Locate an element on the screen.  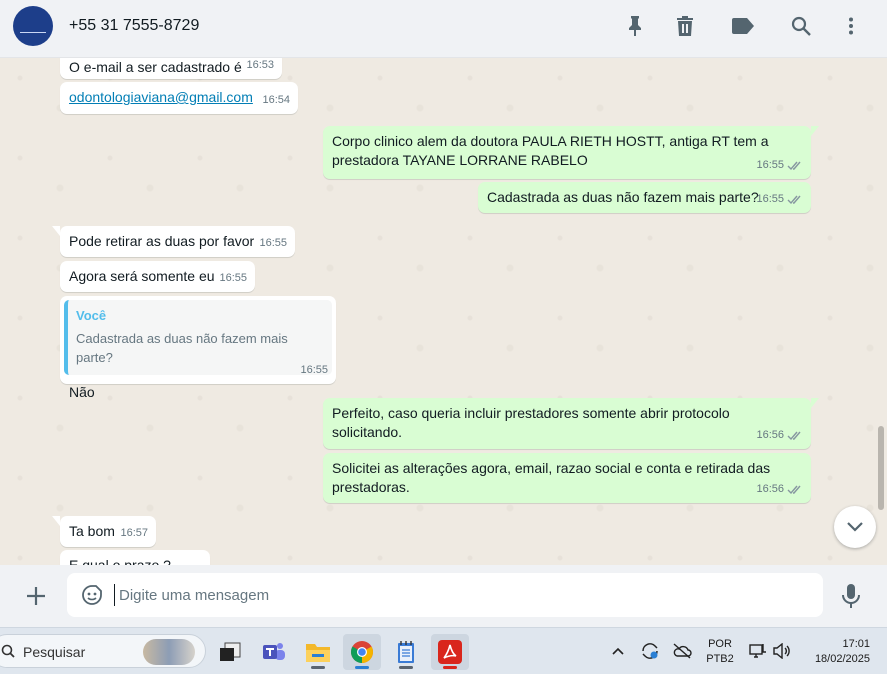
tray-volume is located at coordinates (782, 651).